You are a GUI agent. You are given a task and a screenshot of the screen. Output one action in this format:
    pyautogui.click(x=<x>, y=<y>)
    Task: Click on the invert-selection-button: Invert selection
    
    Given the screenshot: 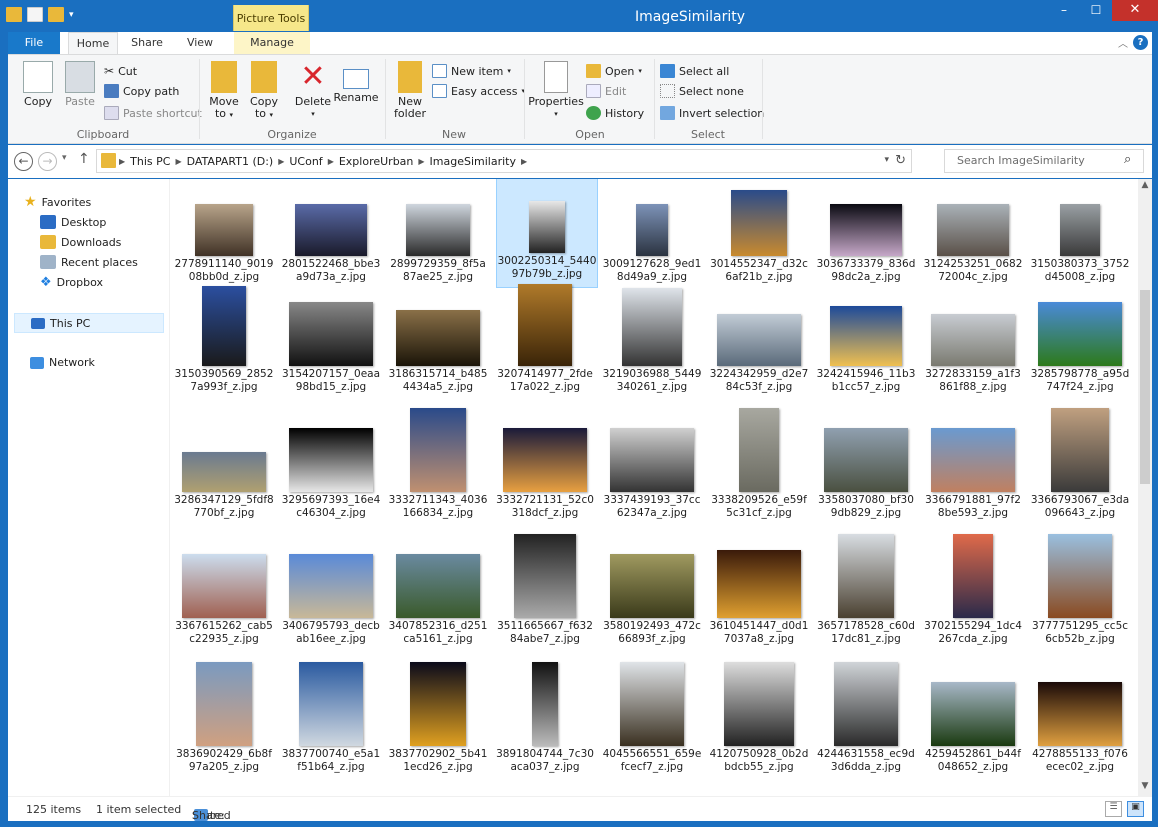 What is the action you would take?
    pyautogui.click(x=712, y=113)
    